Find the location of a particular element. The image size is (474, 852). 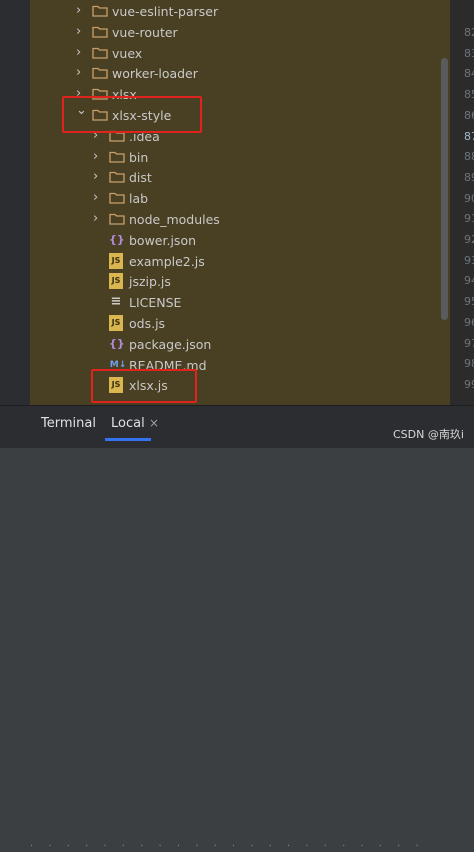

line-number: 90 is located at coordinates (469, 198).